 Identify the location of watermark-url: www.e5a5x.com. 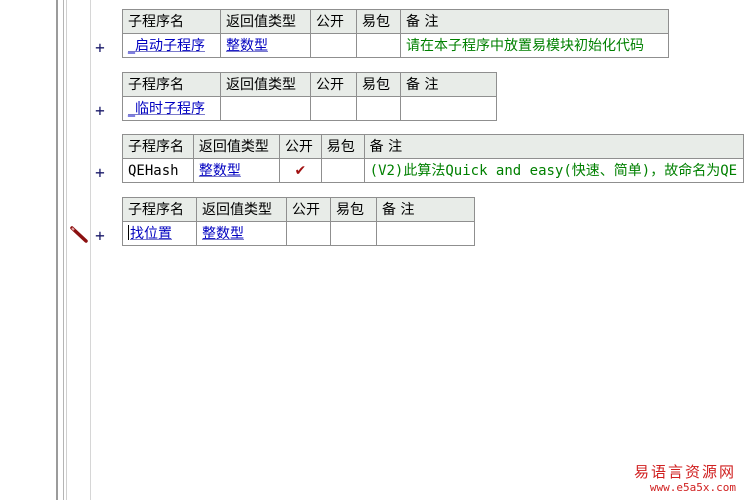
(692, 487).